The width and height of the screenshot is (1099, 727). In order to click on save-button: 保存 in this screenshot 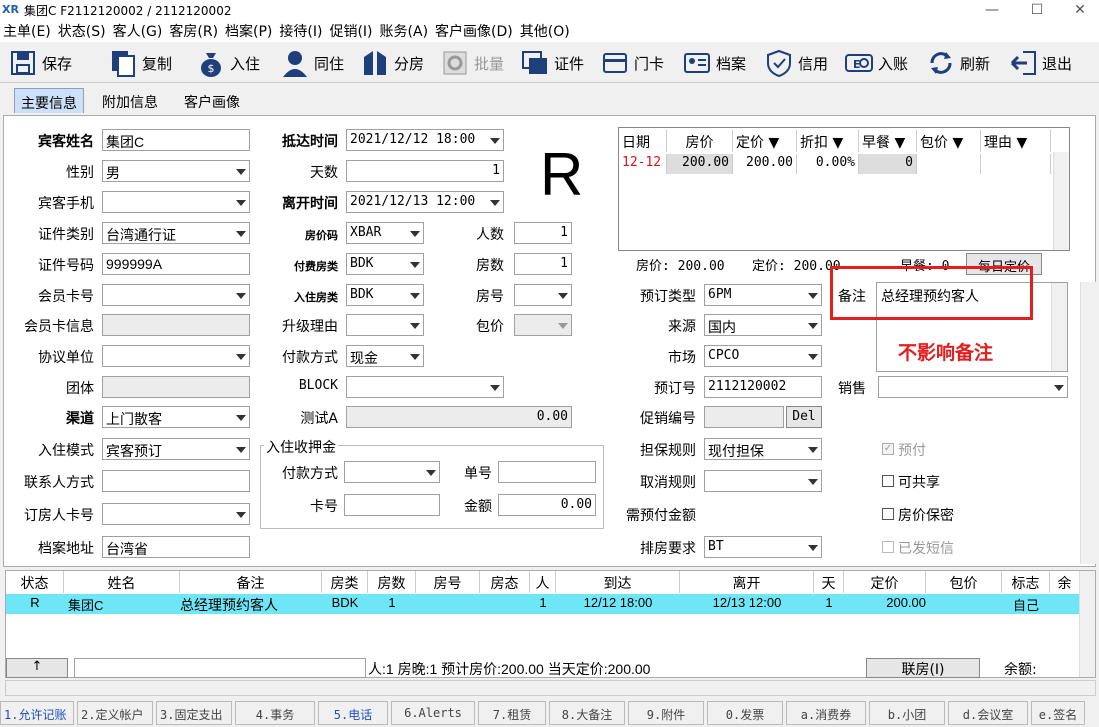, I will do `click(40, 63)`.